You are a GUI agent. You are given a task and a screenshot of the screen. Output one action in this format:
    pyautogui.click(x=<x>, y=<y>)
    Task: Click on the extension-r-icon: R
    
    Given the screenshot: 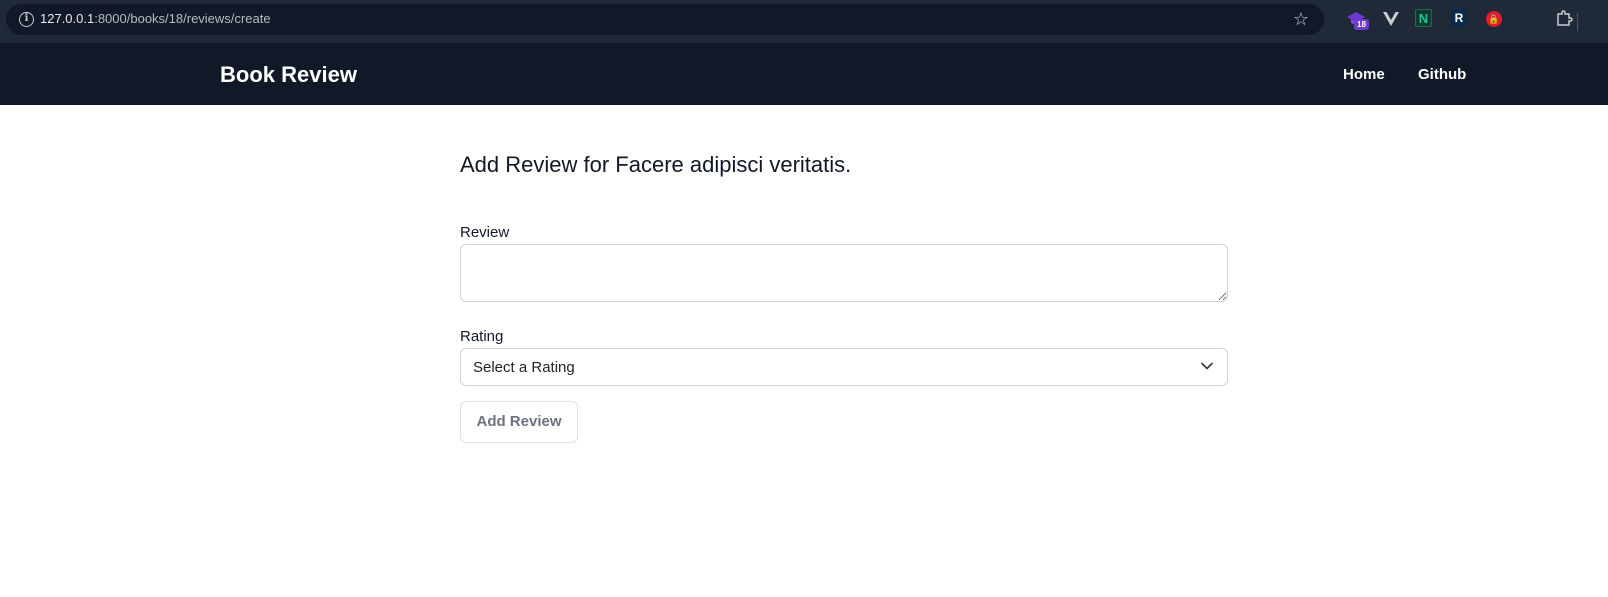 What is the action you would take?
    pyautogui.click(x=1459, y=18)
    